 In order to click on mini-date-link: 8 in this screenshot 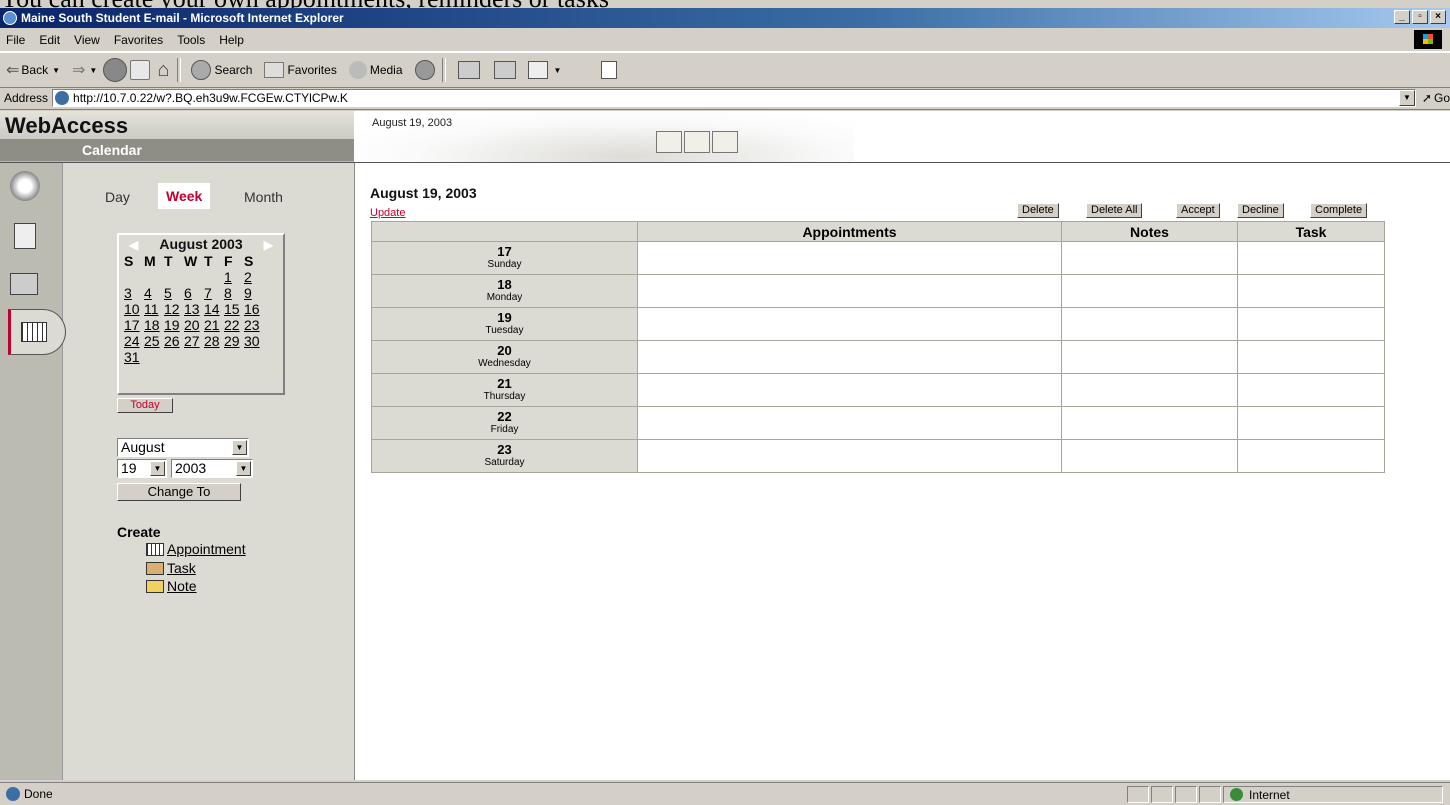, I will do `click(234, 293)`.